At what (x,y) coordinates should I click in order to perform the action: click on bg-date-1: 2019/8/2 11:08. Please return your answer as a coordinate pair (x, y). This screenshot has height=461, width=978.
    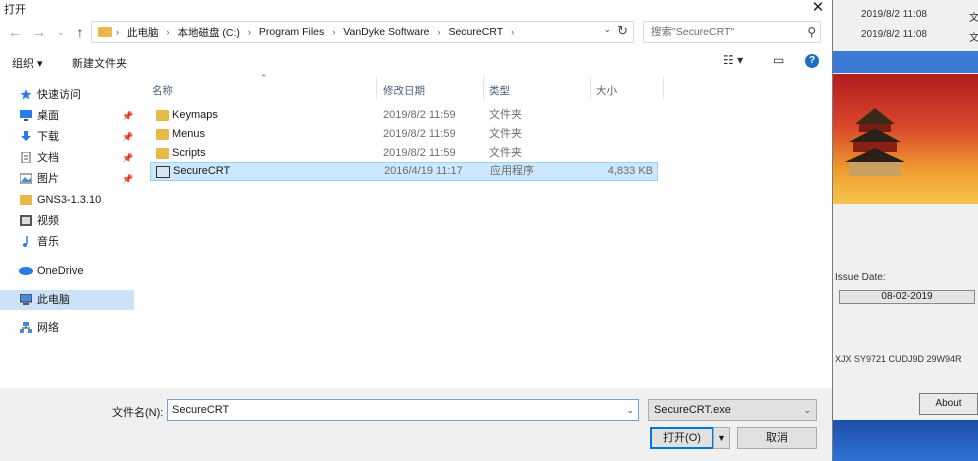
    Looking at the image, I should click on (894, 14).